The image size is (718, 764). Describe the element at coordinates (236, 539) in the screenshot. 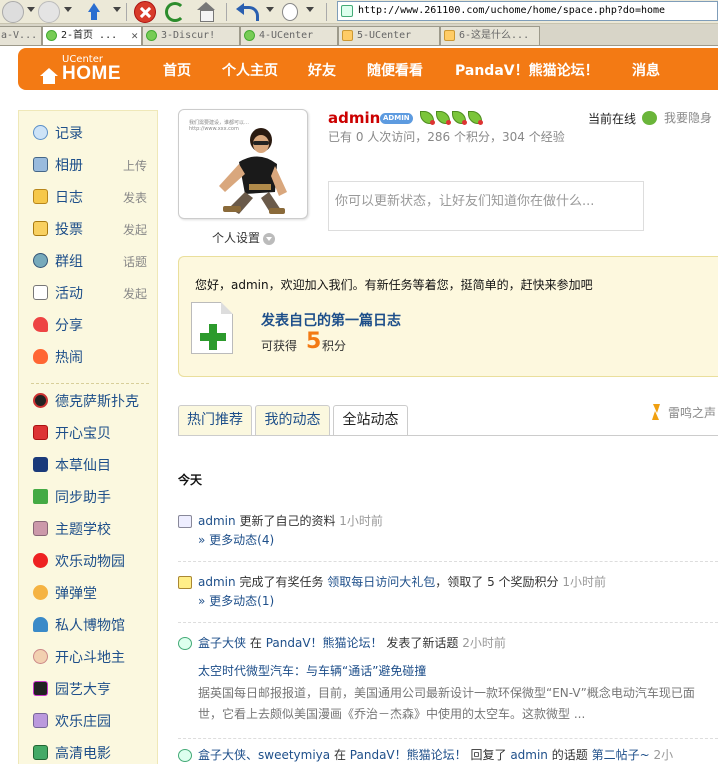

I see `more-activity-link: » 更多动态(4)` at that location.